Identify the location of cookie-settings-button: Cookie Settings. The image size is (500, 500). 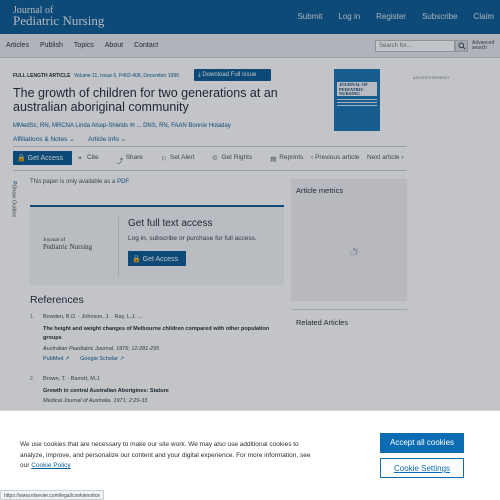
(422, 468).